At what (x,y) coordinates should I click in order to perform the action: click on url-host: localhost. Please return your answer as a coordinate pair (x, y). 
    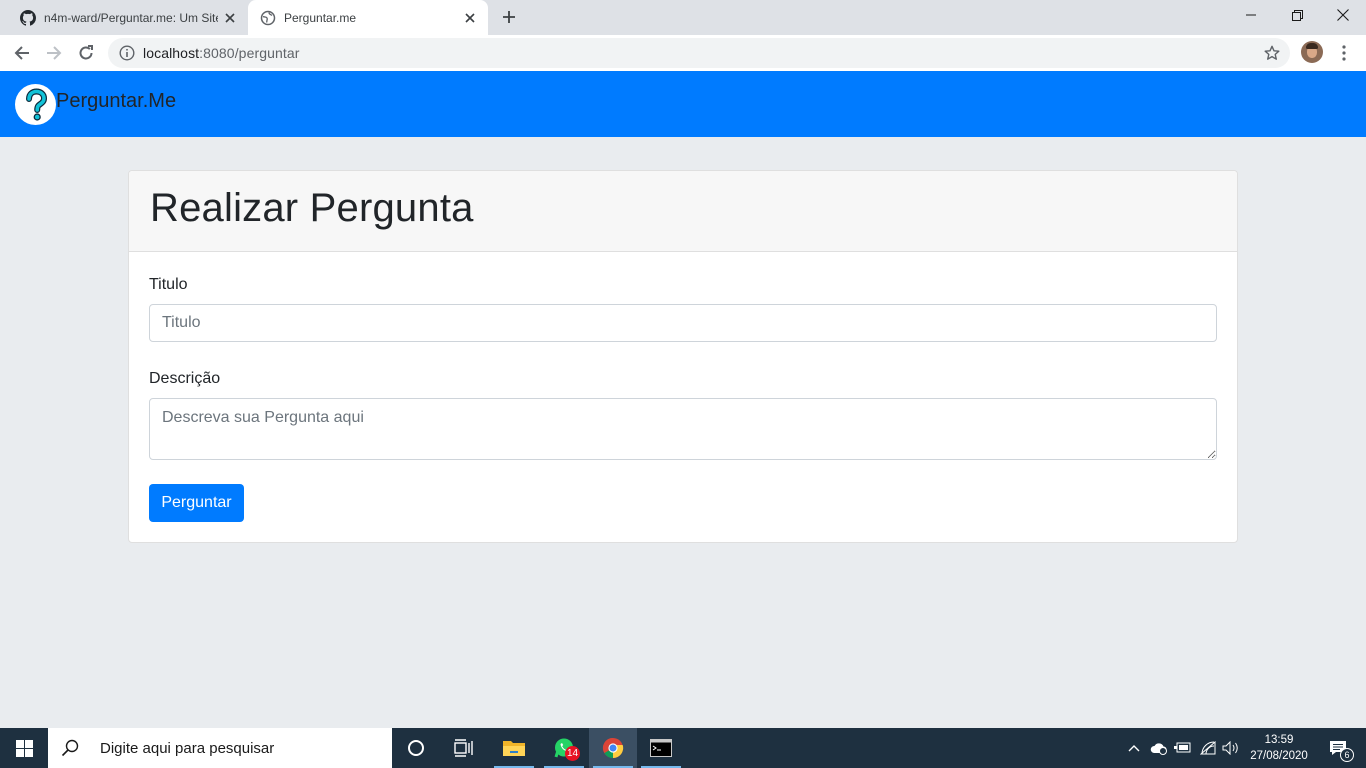
    Looking at the image, I should click on (171, 53).